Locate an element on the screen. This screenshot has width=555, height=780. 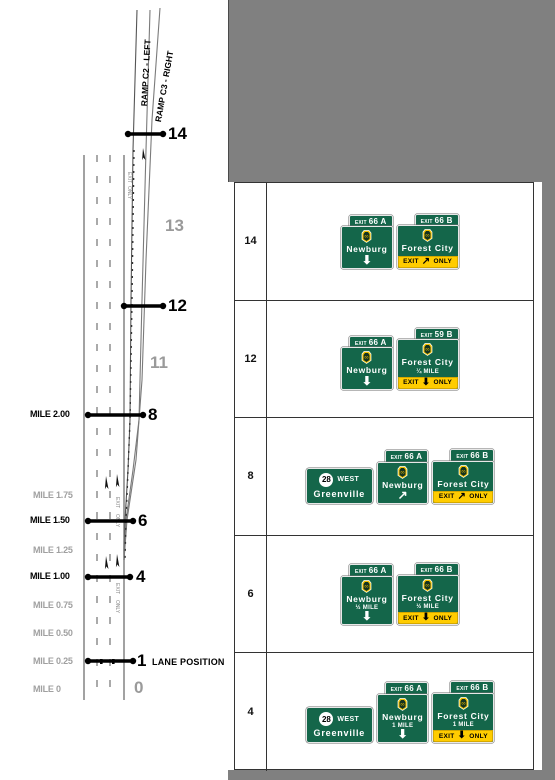
row-position-number: 14 is located at coordinates (251, 241).